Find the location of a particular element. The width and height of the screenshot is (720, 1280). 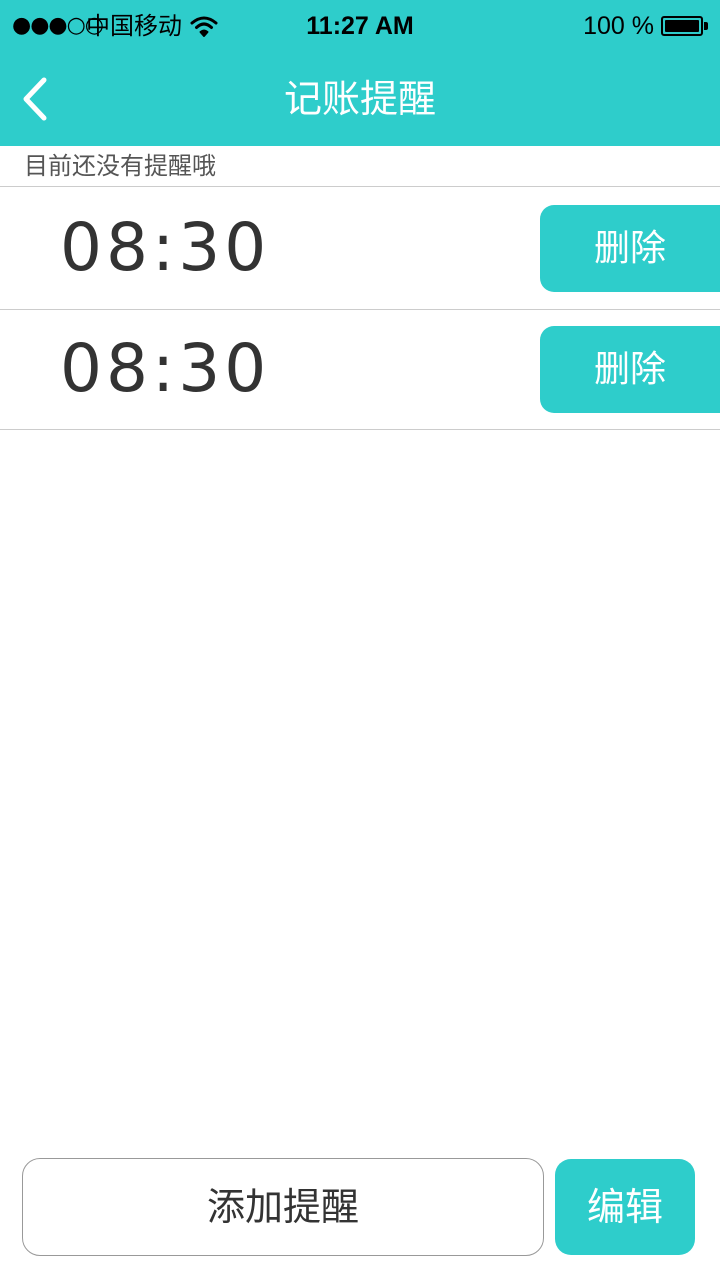

page-title: 记账提醒 is located at coordinates (359, 99).